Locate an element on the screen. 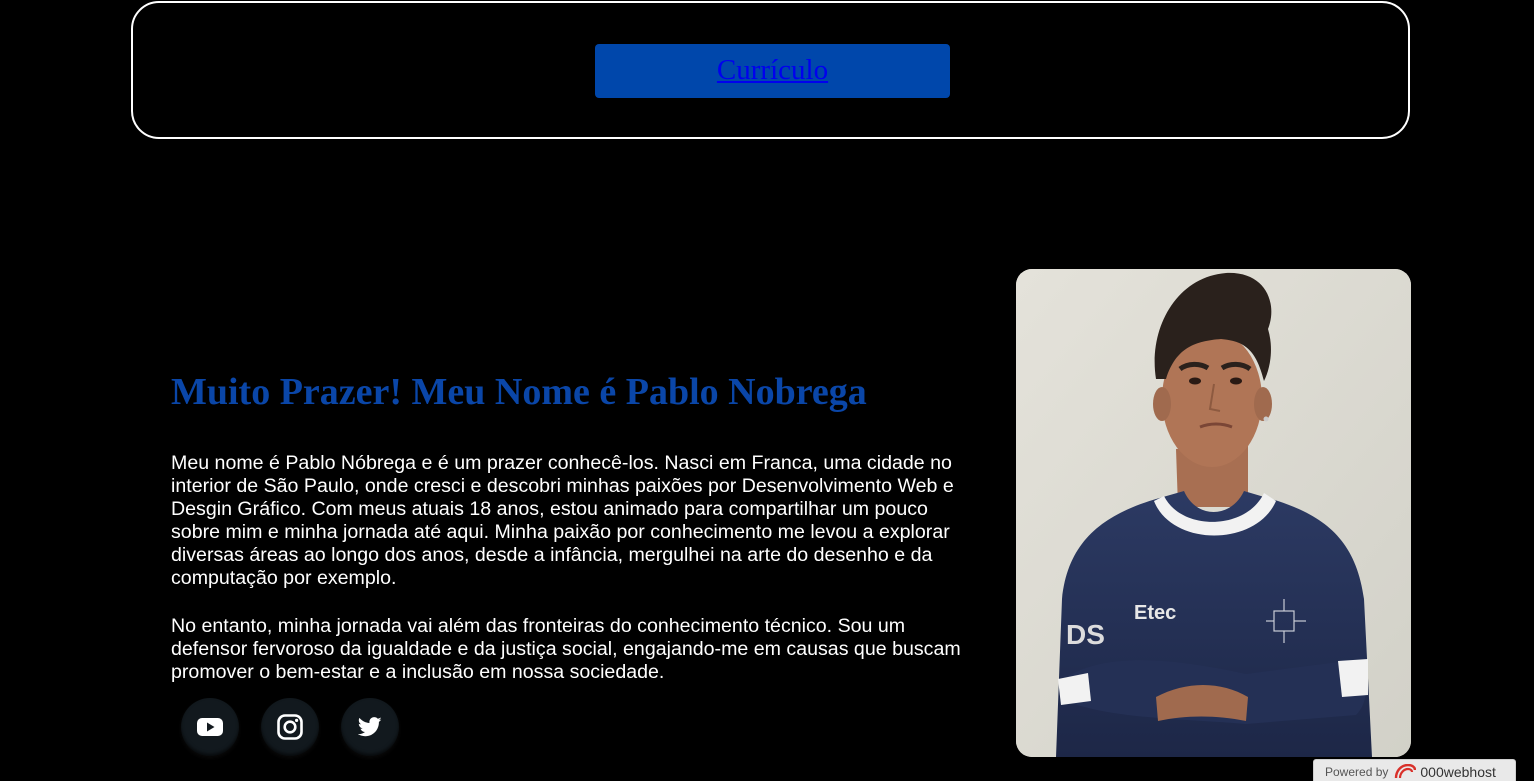 The height and width of the screenshot is (781, 1534). social-links is located at coordinates (290, 727).